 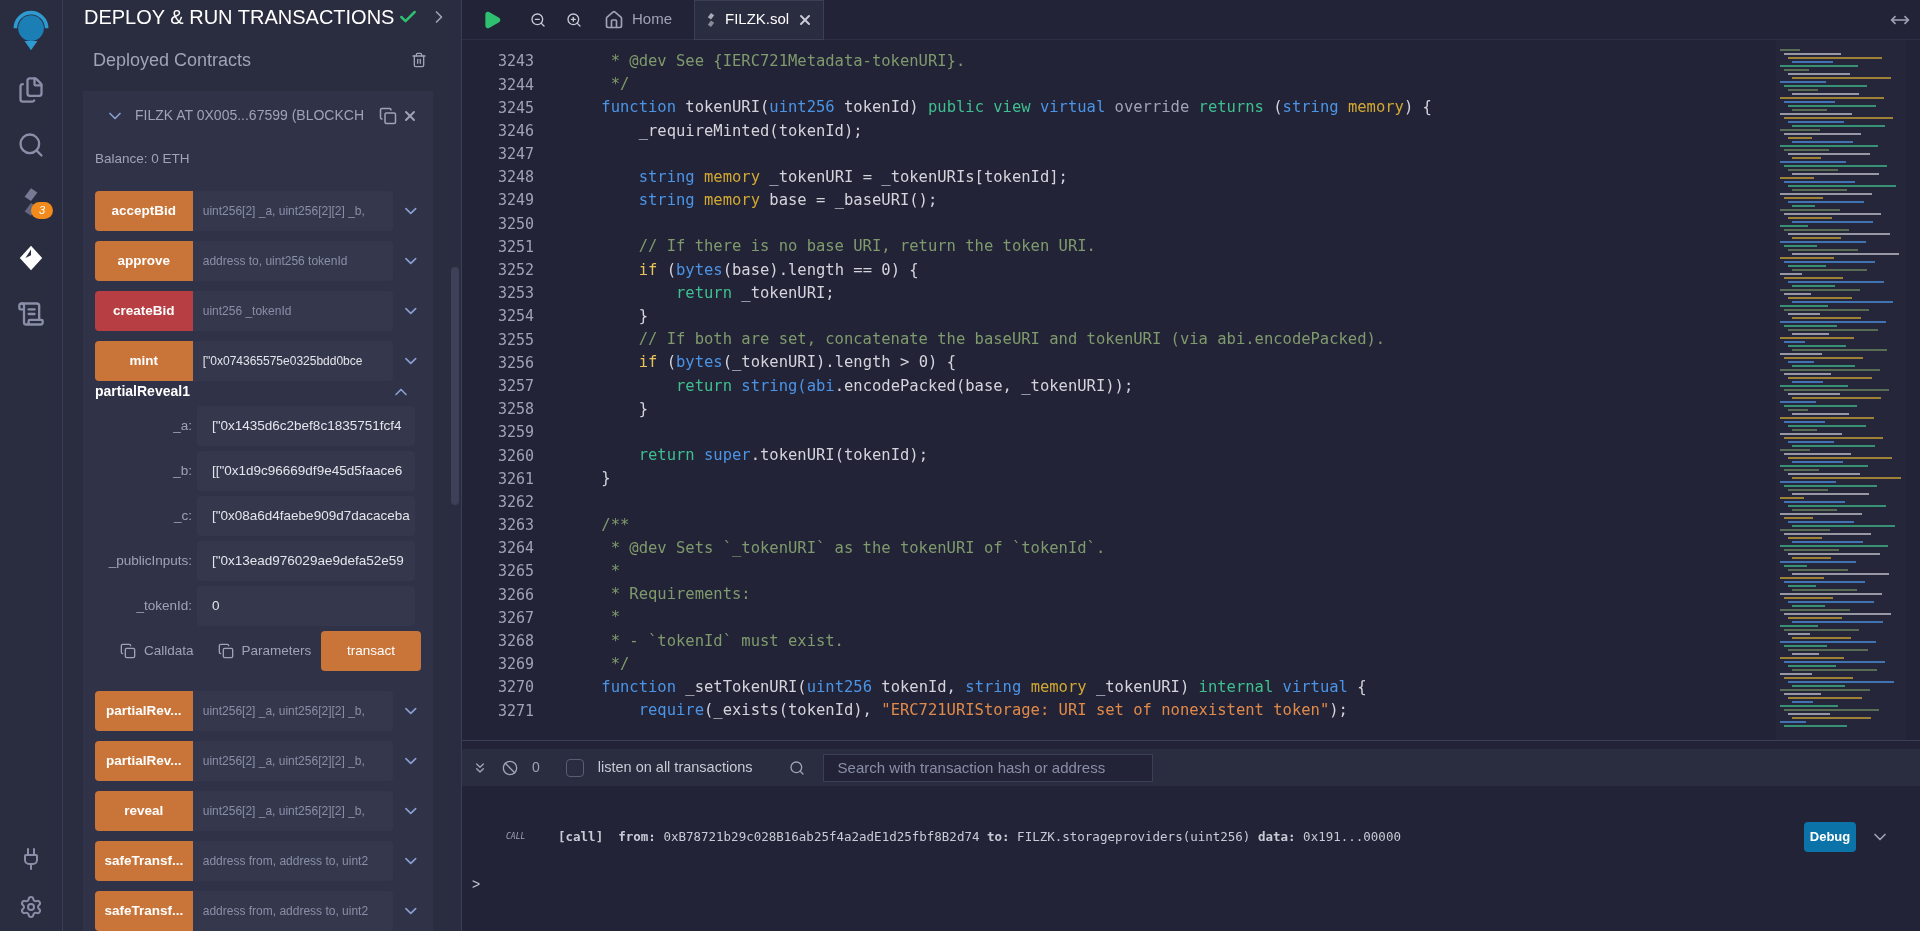 What do you see at coordinates (515, 549) in the screenshot?
I see `line-number: 3264` at bounding box center [515, 549].